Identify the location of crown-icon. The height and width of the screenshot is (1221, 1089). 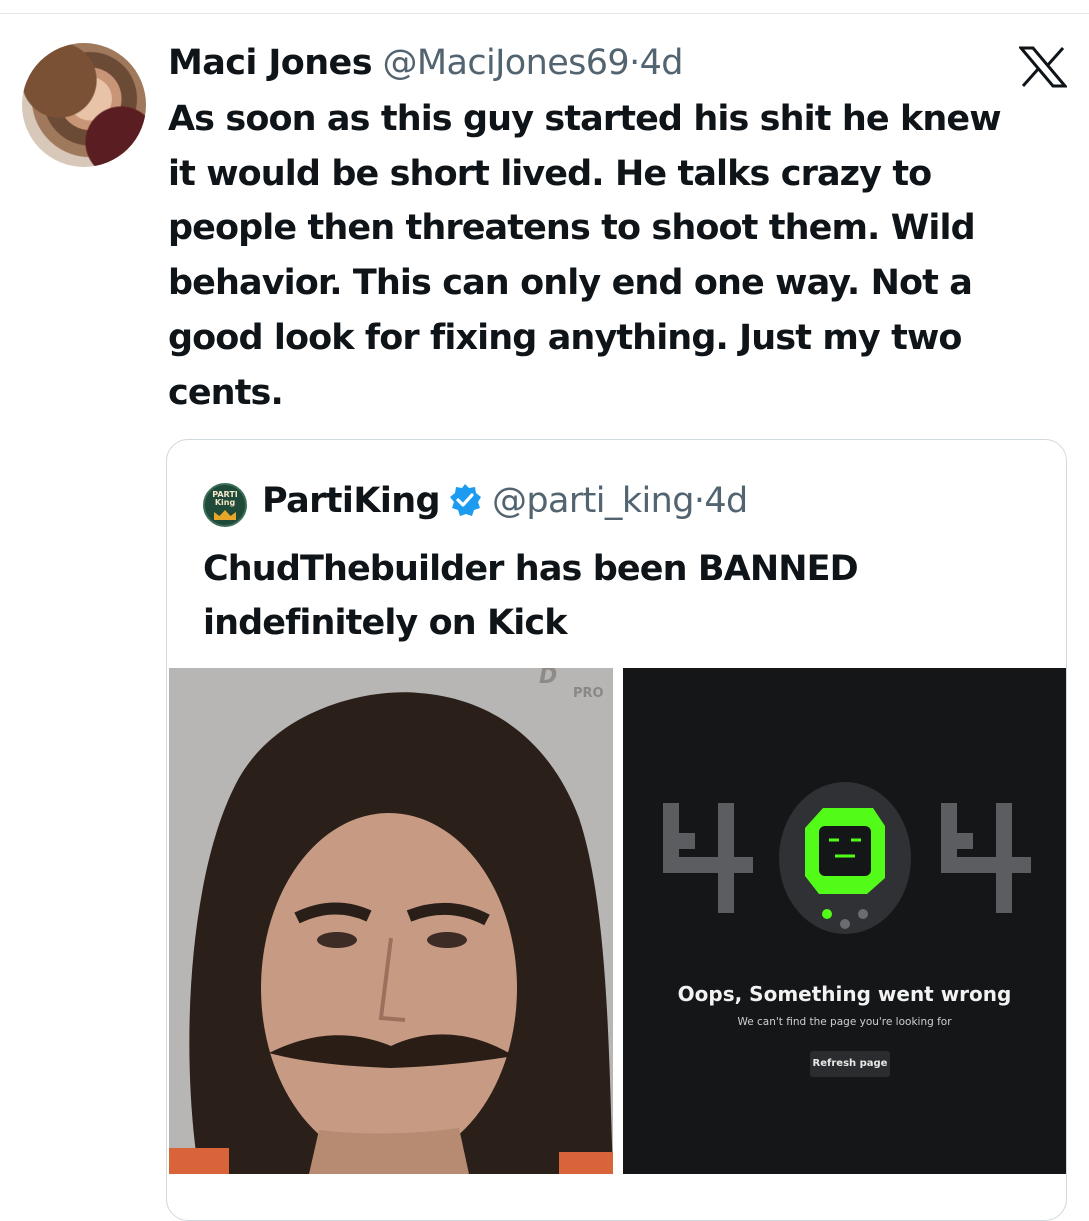
(225, 515).